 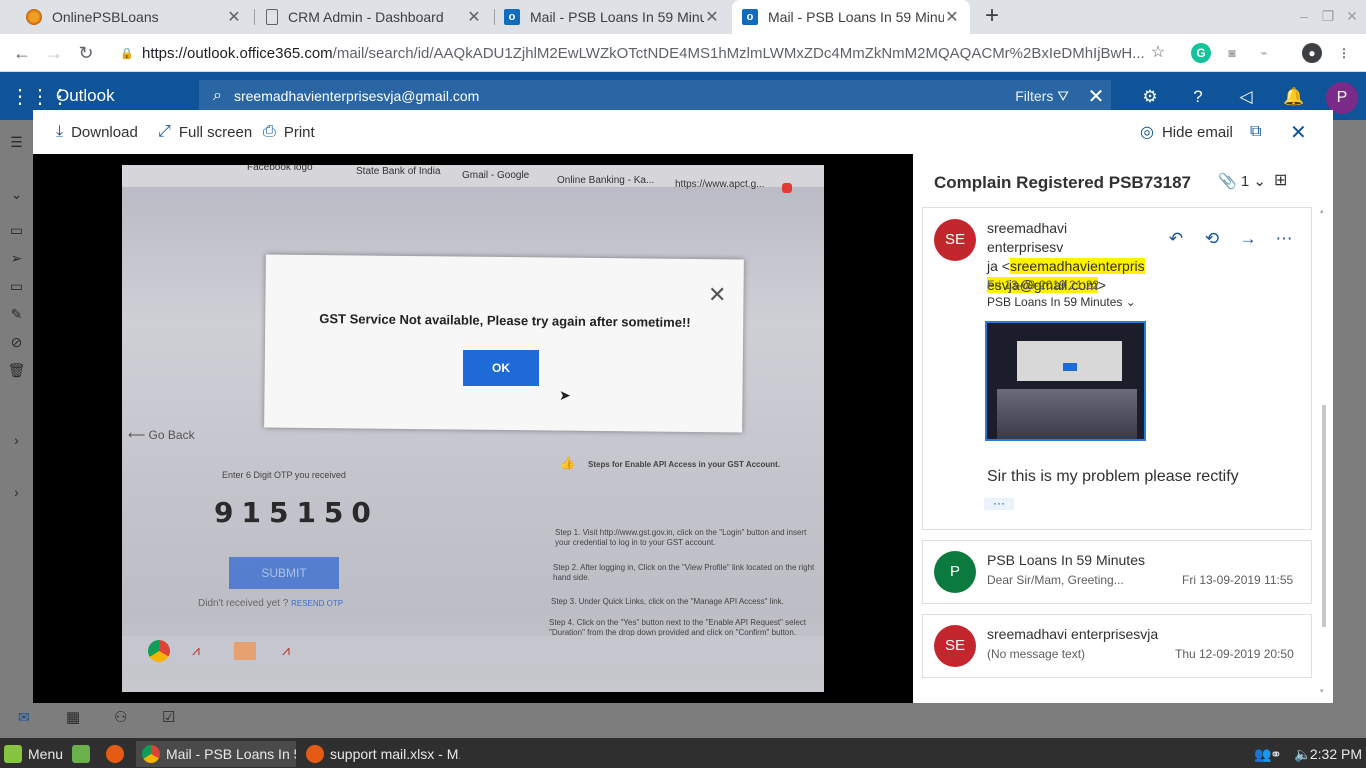 I want to click on conversation-sender: sreemadhavi enterprisesvja, so click(x=1073, y=634).